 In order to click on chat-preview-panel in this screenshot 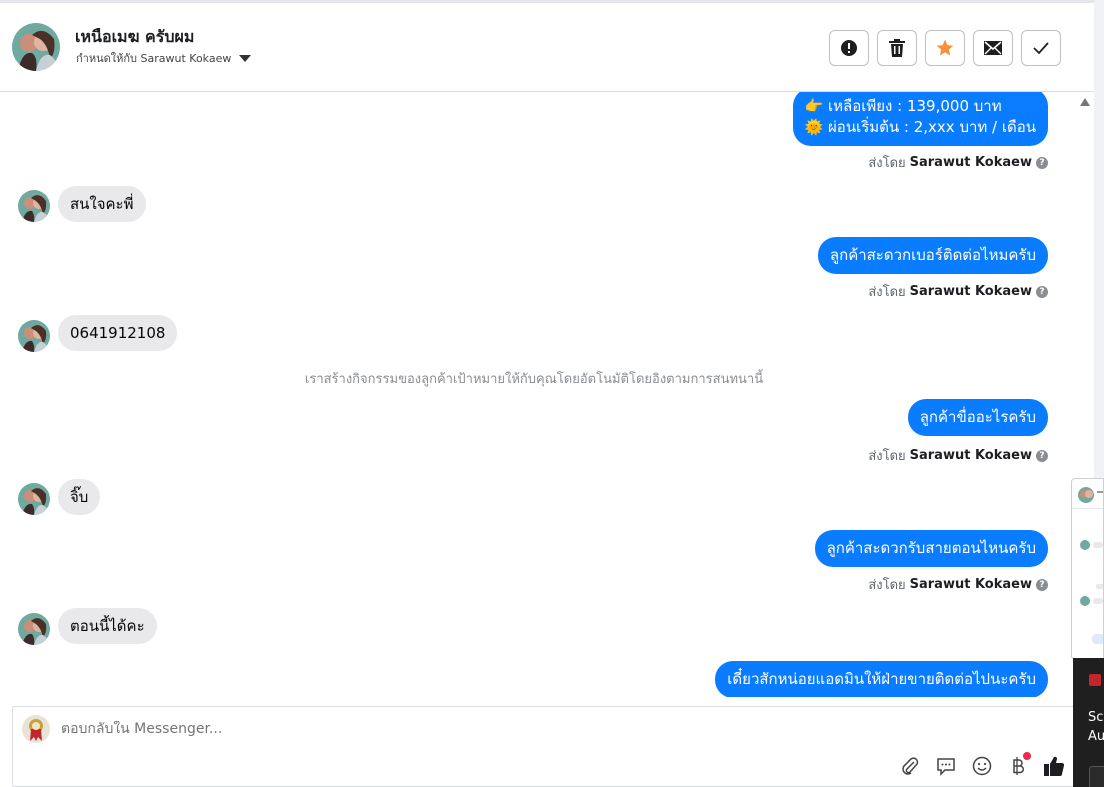, I will do `click(1087, 569)`.